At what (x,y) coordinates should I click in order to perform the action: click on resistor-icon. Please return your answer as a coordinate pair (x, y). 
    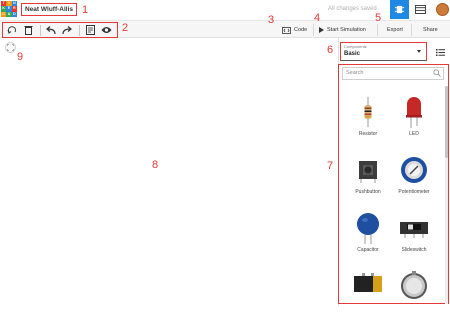
    Looking at the image, I should click on (368, 112).